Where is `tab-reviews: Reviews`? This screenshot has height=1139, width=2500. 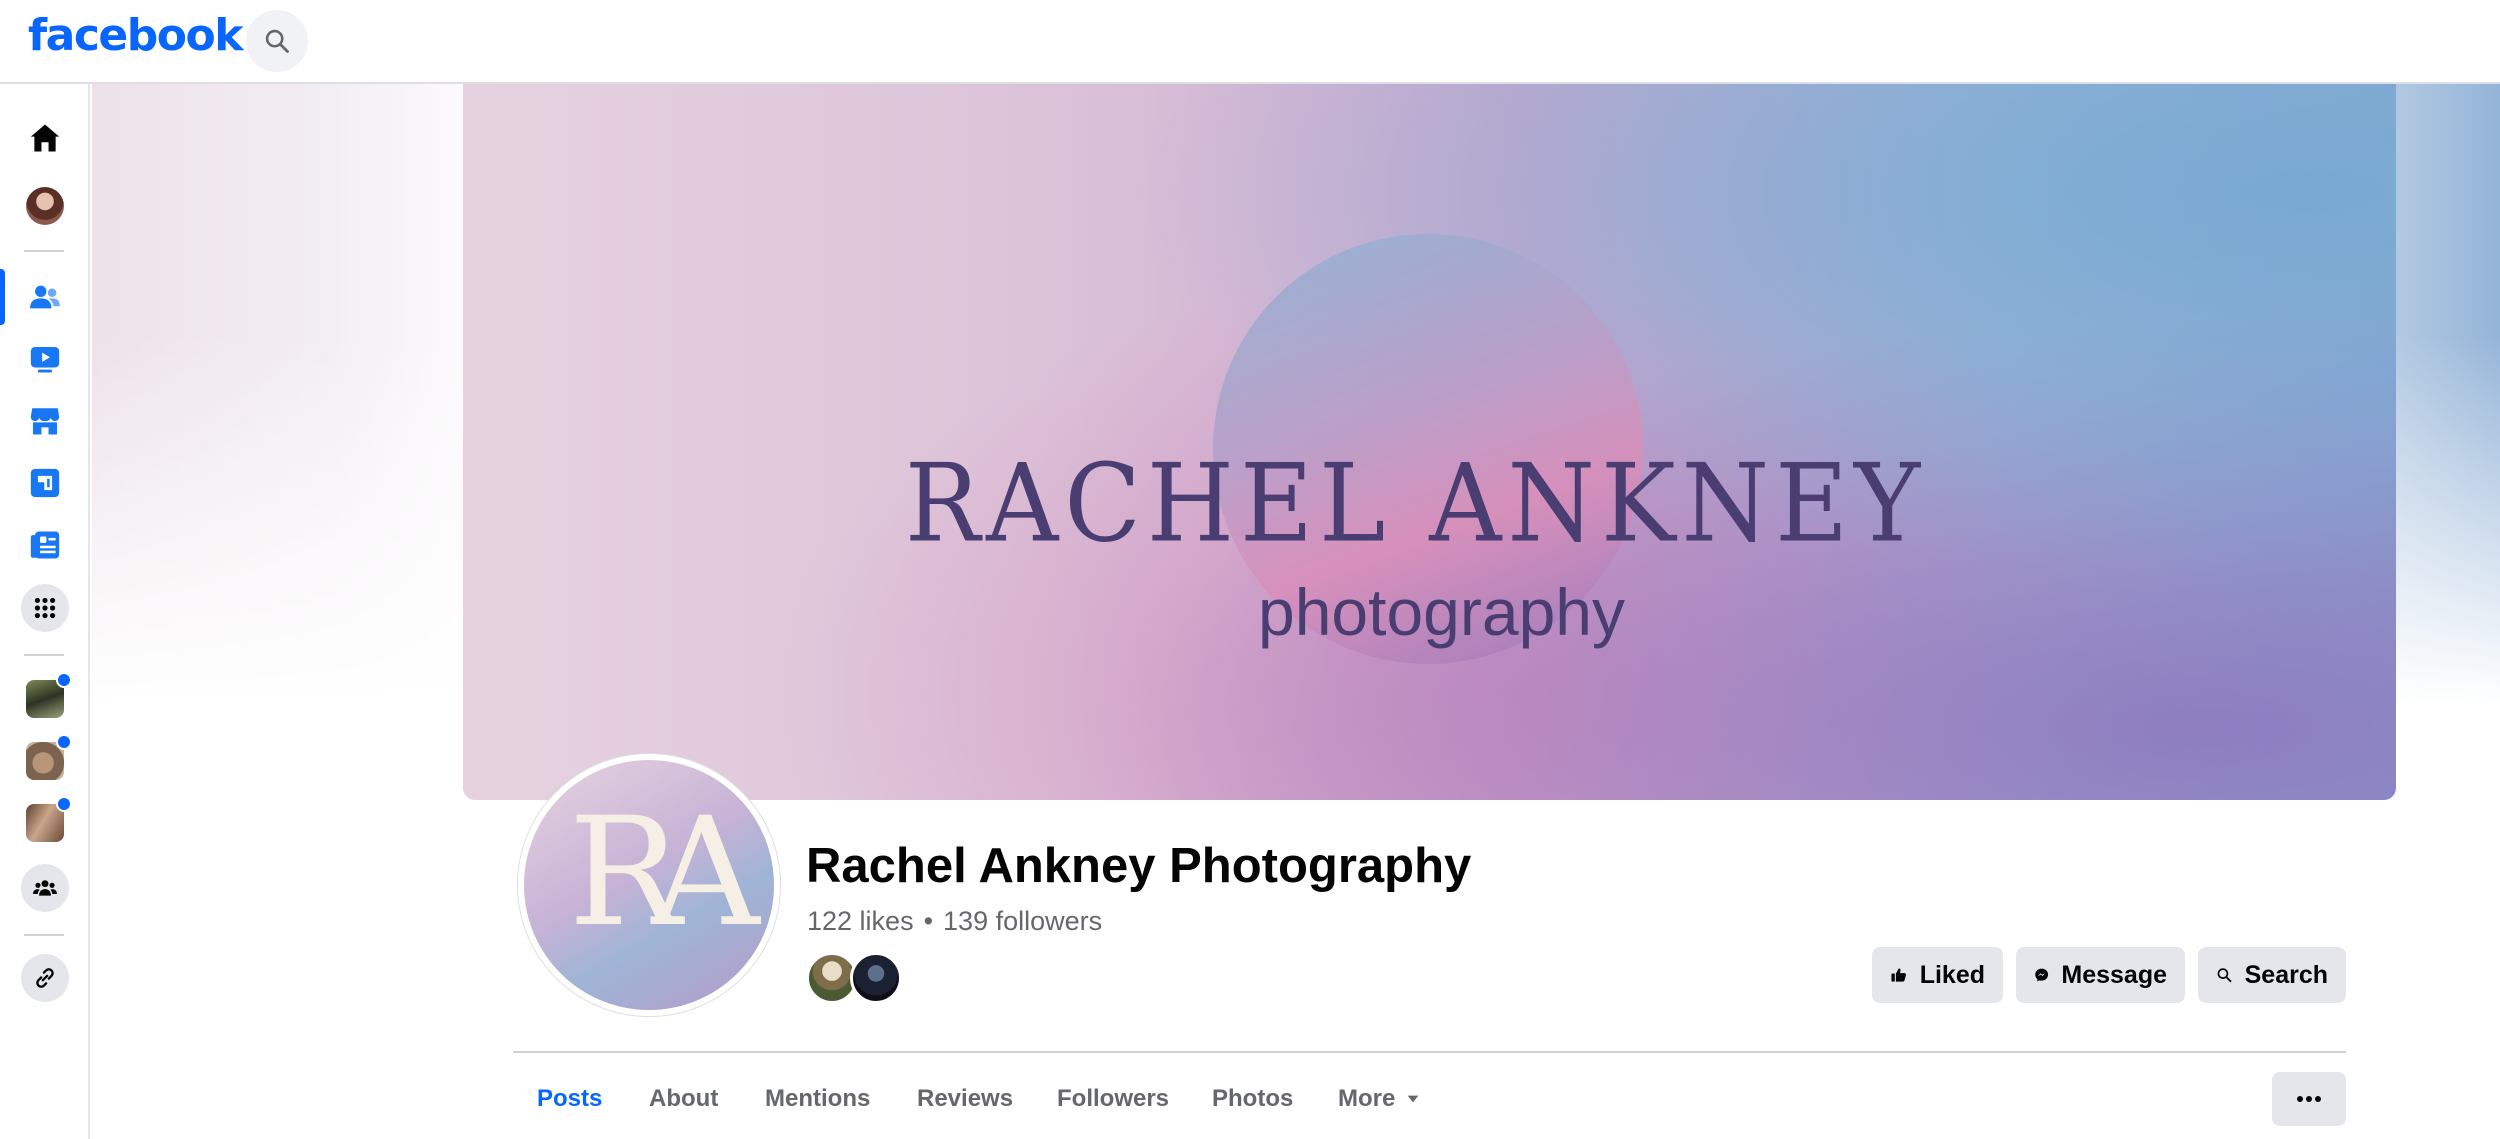 tab-reviews: Reviews is located at coordinates (965, 1099).